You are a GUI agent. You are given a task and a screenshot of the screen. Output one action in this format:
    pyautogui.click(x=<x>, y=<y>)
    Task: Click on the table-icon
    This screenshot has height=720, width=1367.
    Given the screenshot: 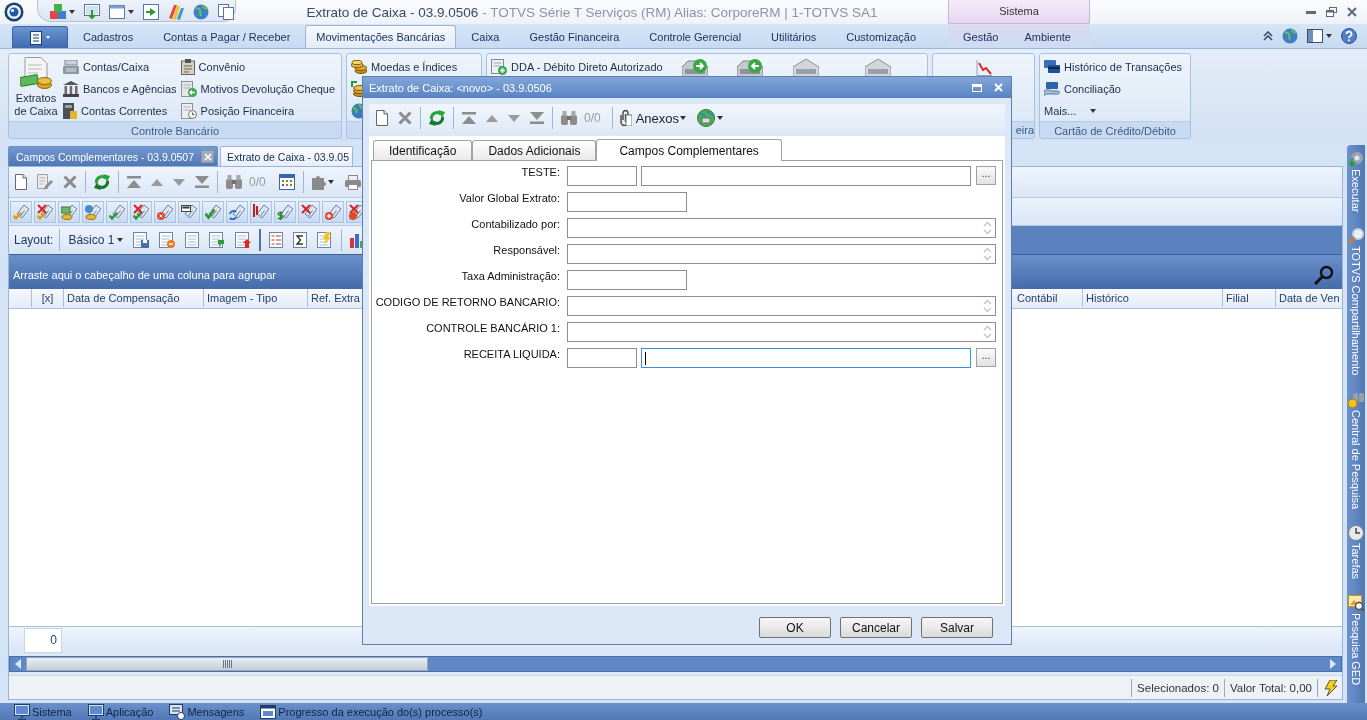 What is the action you would take?
    pyautogui.click(x=286, y=182)
    